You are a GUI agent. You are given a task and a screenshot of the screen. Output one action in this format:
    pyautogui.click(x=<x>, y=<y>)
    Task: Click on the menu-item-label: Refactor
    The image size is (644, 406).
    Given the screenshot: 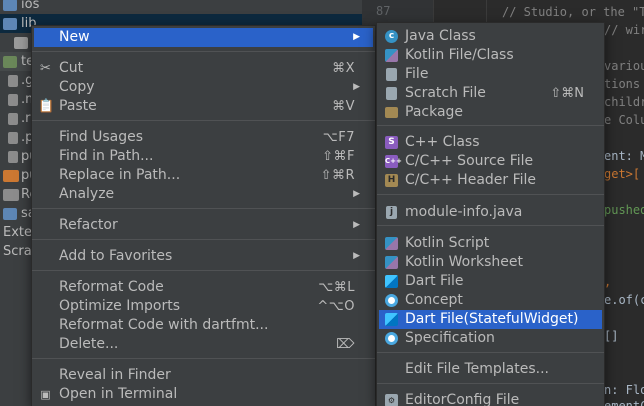 What is the action you would take?
    pyautogui.click(x=88, y=225)
    